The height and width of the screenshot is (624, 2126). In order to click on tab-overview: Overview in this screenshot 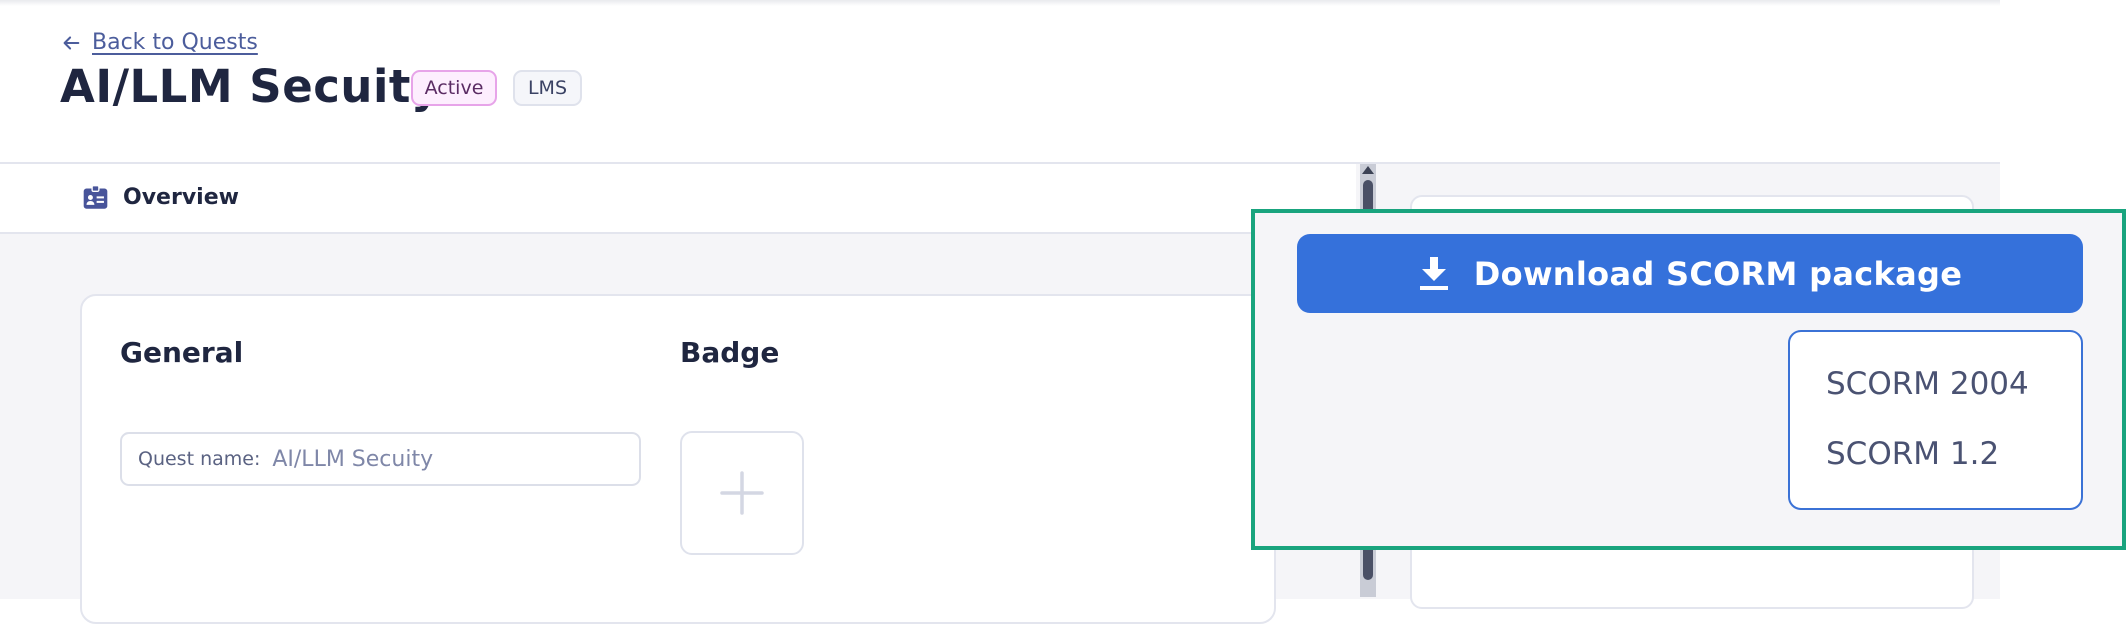, I will do `click(160, 197)`.